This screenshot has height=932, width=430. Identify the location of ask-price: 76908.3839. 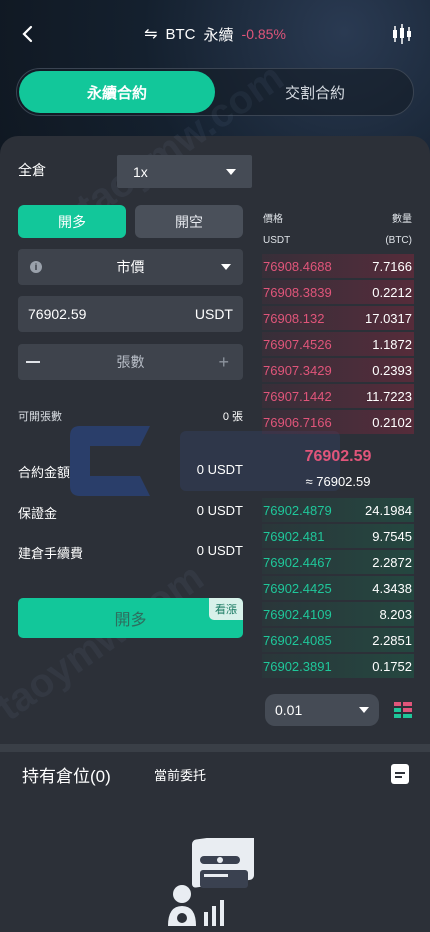
(297, 292).